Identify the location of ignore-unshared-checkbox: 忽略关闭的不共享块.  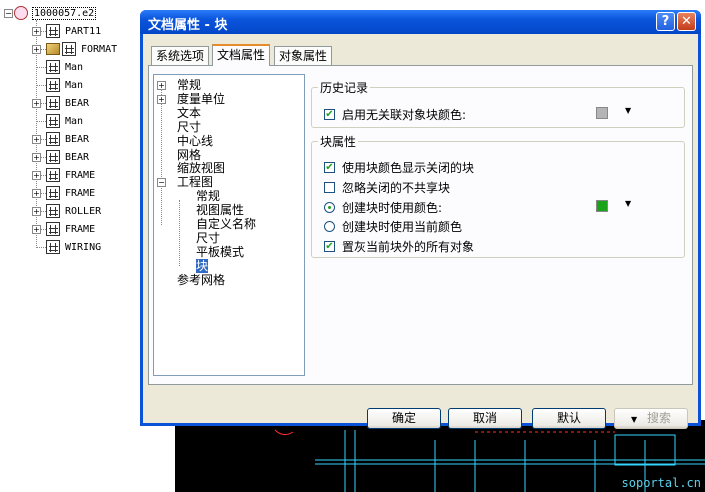
(387, 187).